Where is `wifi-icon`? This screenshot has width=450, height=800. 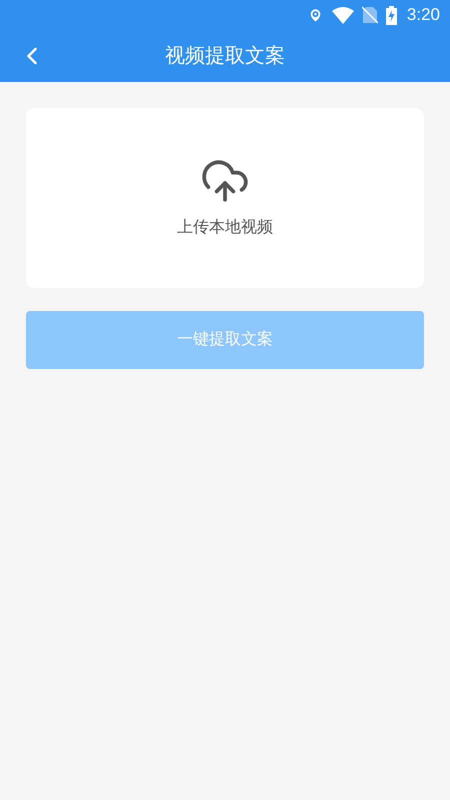
wifi-icon is located at coordinates (343, 15).